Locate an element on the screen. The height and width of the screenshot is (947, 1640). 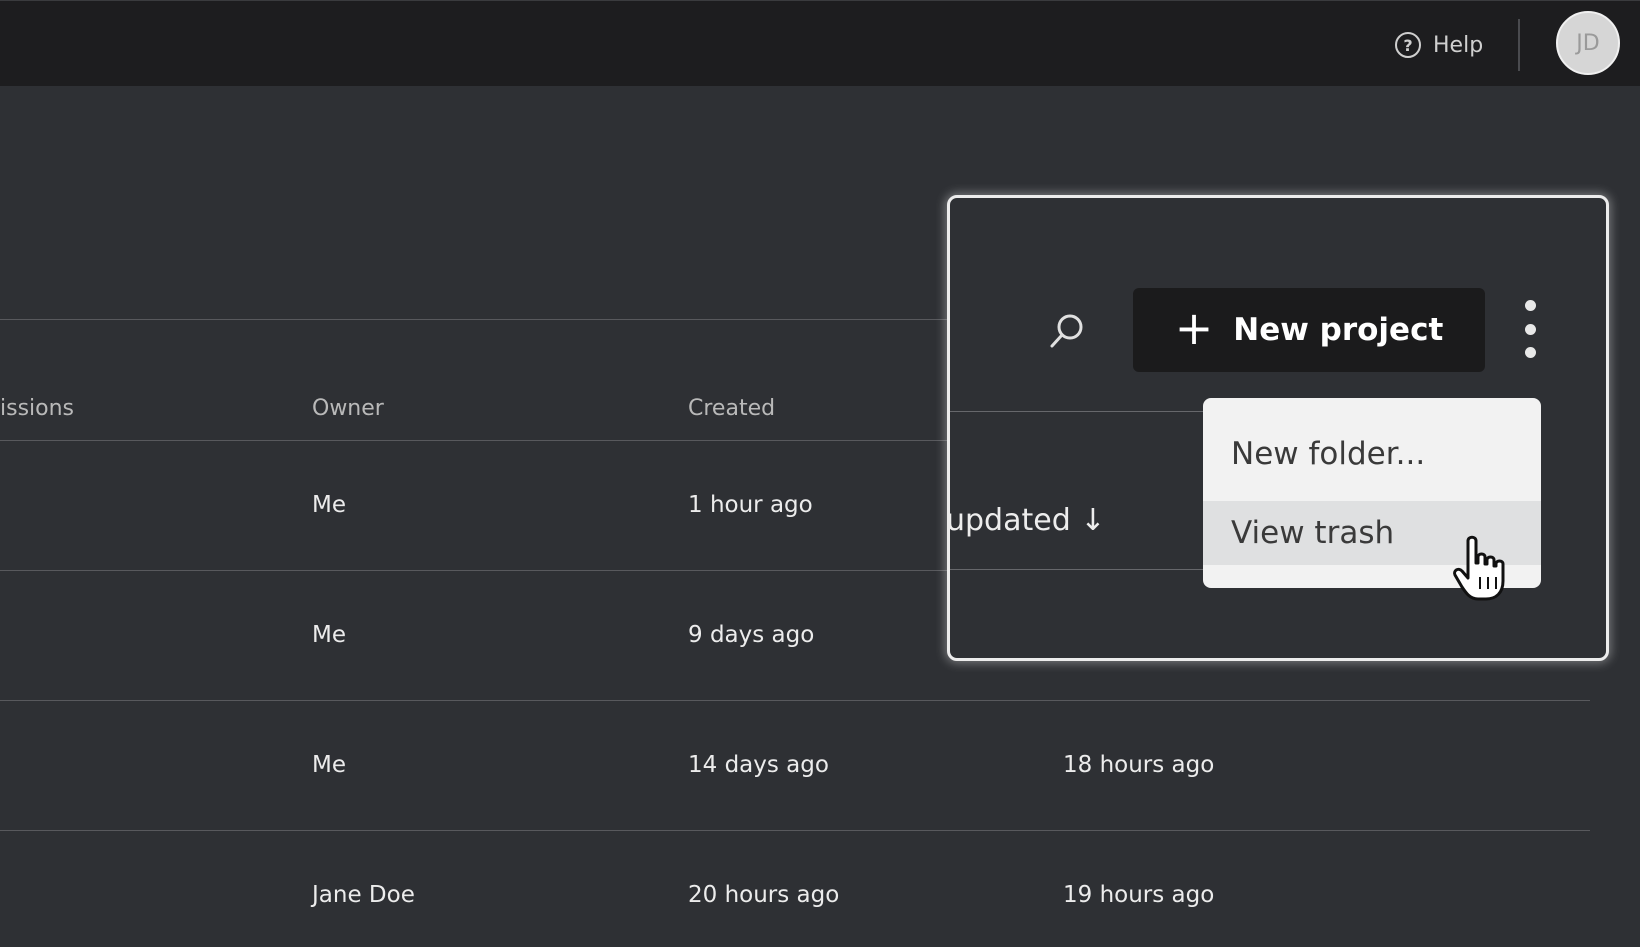
column-header-permissions: issions is located at coordinates (37, 408).